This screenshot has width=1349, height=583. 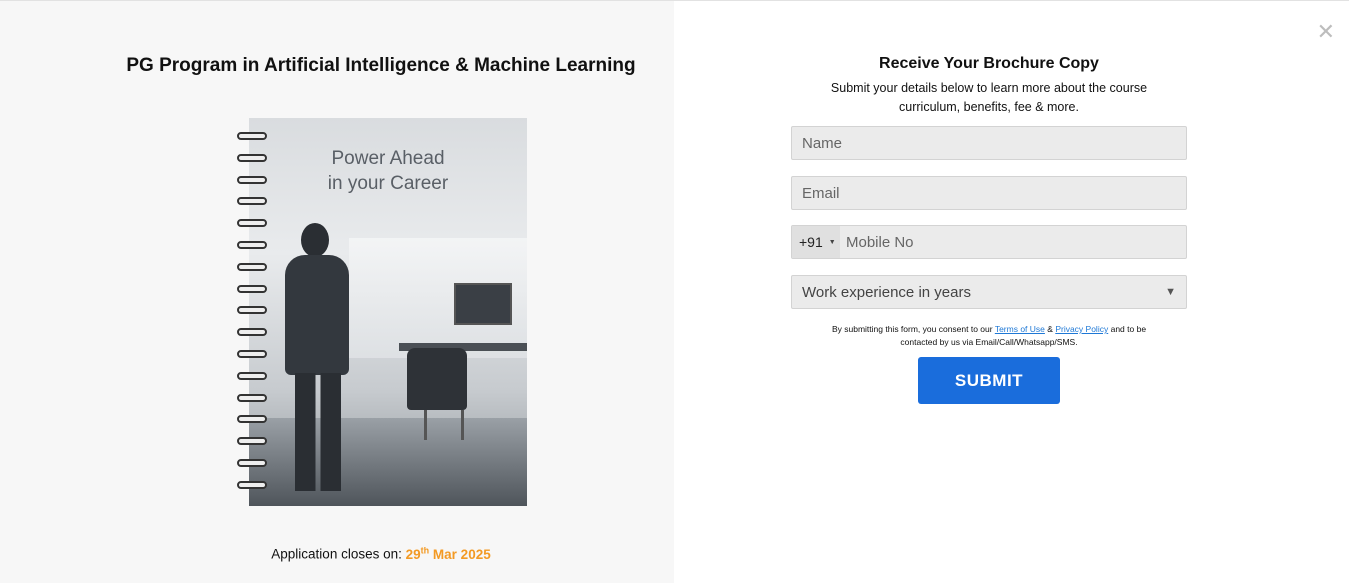 I want to click on closing-day: 29, so click(x=413, y=554).